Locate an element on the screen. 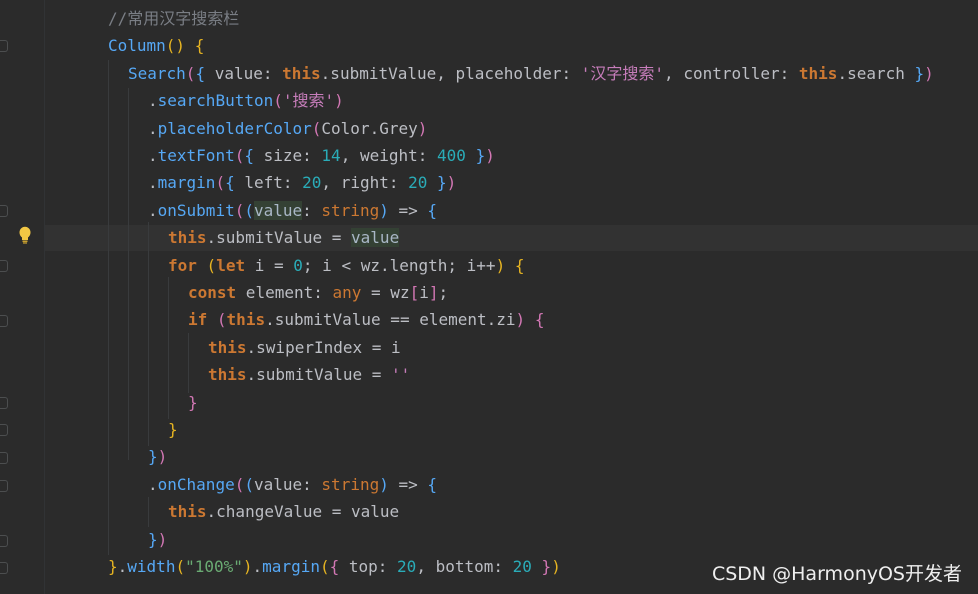 The image size is (978, 594). code-line: this.submitValue = value is located at coordinates (284, 237).